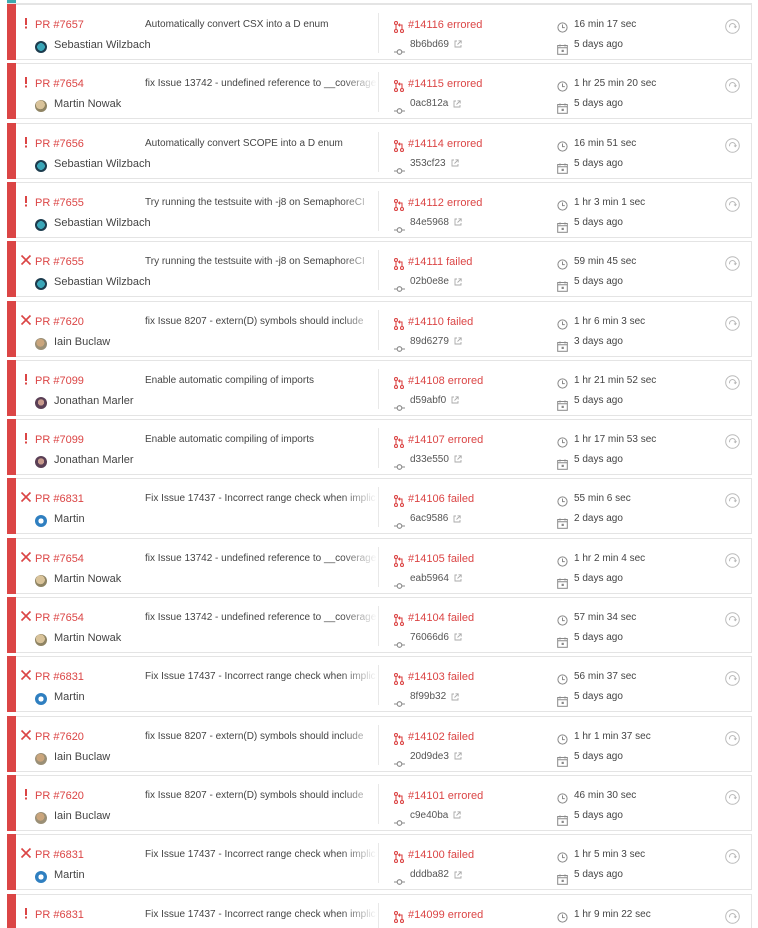 Image resolution: width=758 pixels, height=928 pixels. I want to click on commit-link: 0ac812a, so click(436, 103).